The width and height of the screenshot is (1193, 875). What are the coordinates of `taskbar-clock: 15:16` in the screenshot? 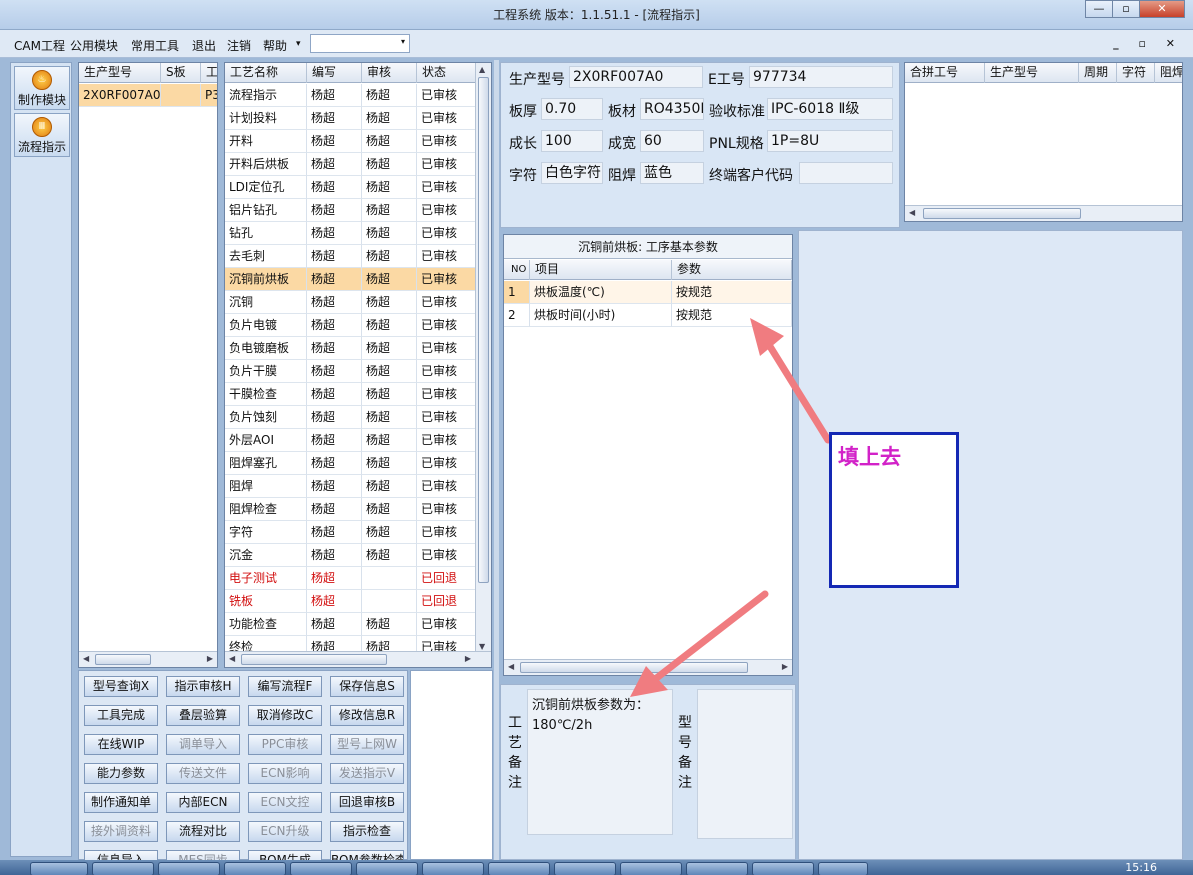 It's located at (1141, 867).